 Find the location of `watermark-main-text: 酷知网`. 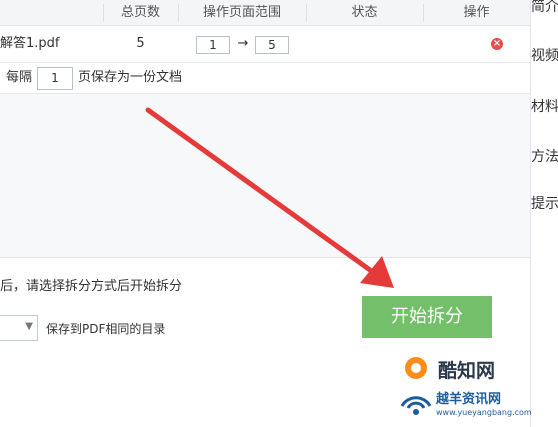

watermark-main-text: 酷知网 is located at coordinates (467, 371).